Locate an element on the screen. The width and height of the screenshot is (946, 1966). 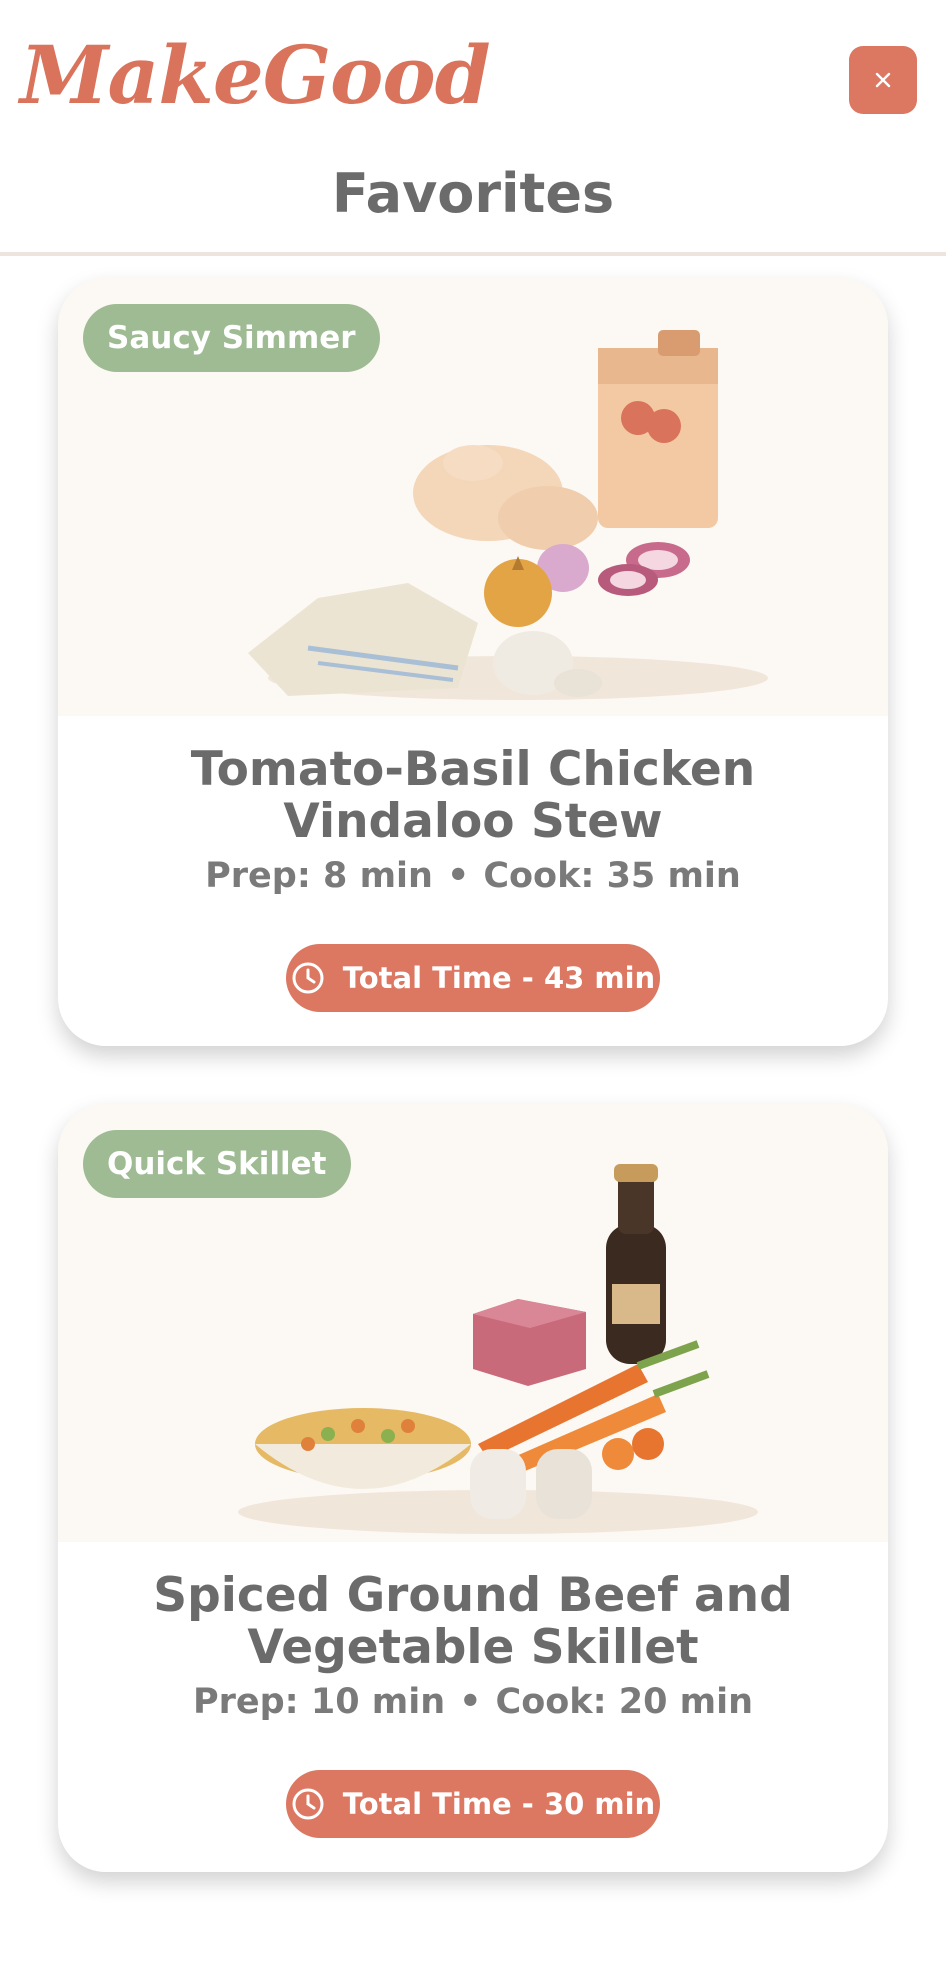
recipe-times: Prep: 8 min • Cook: 35 min is located at coordinates (473, 876).